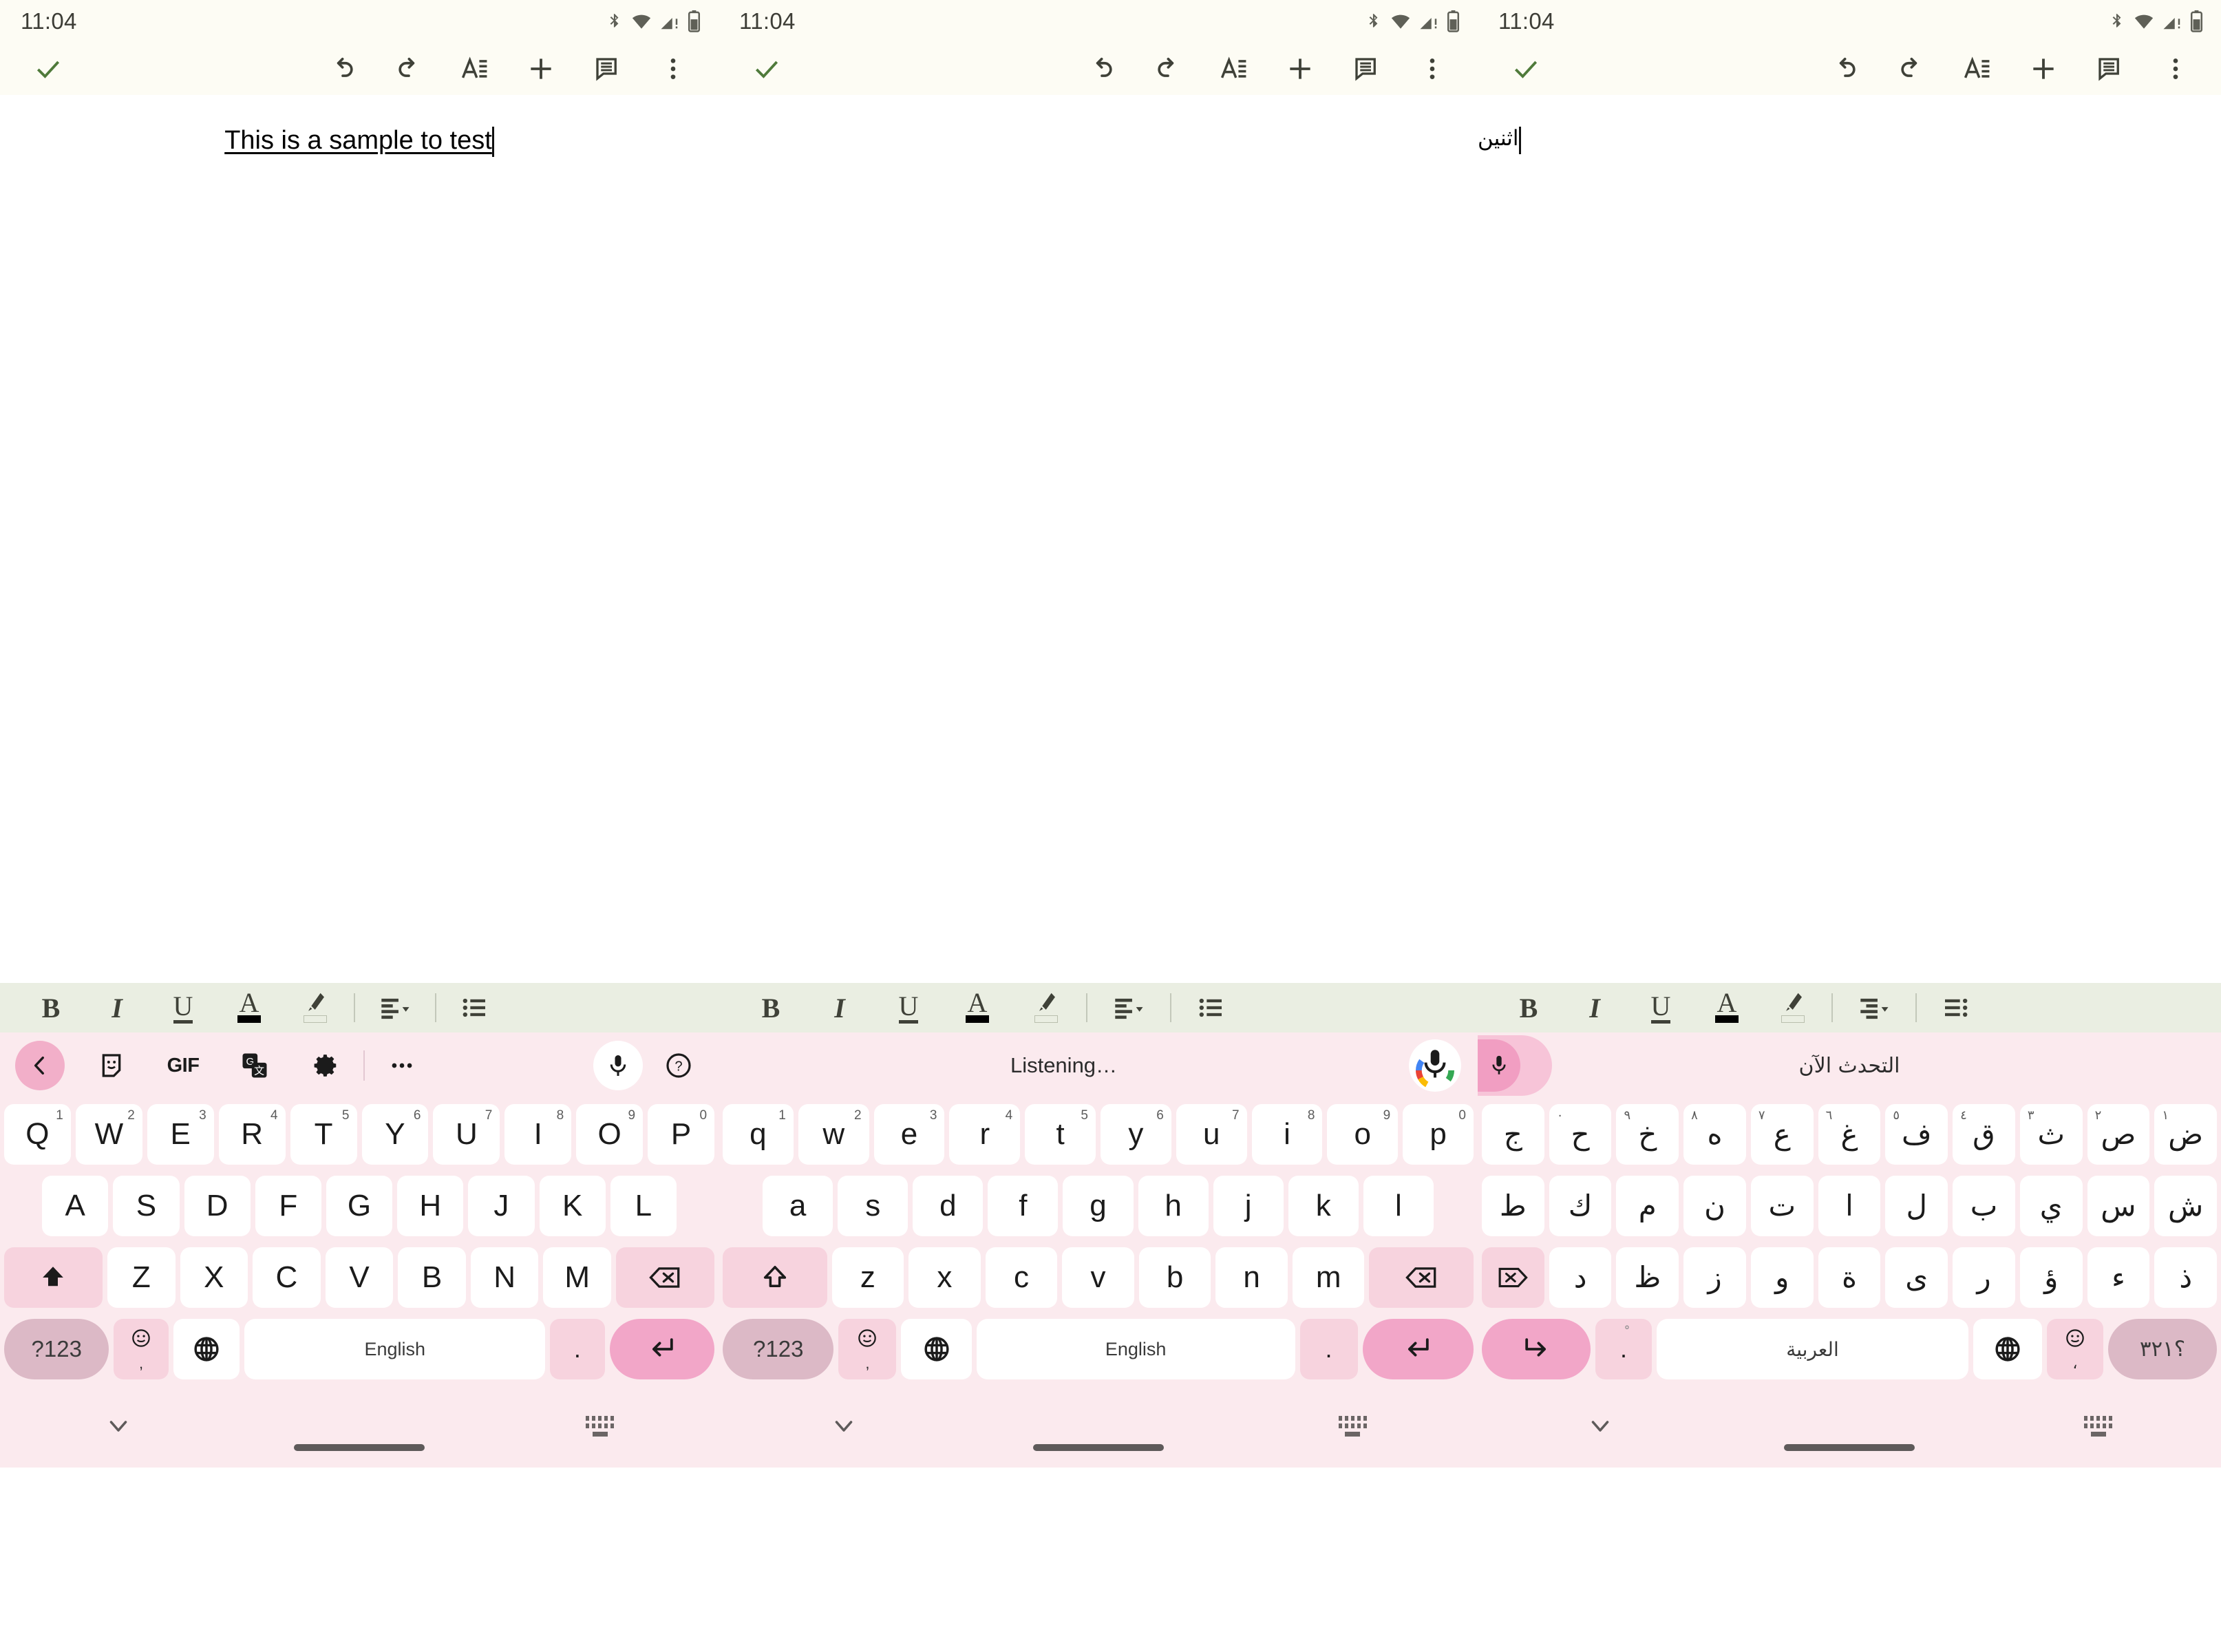  I want to click on key-ar-kaf: ك, so click(1580, 1206).